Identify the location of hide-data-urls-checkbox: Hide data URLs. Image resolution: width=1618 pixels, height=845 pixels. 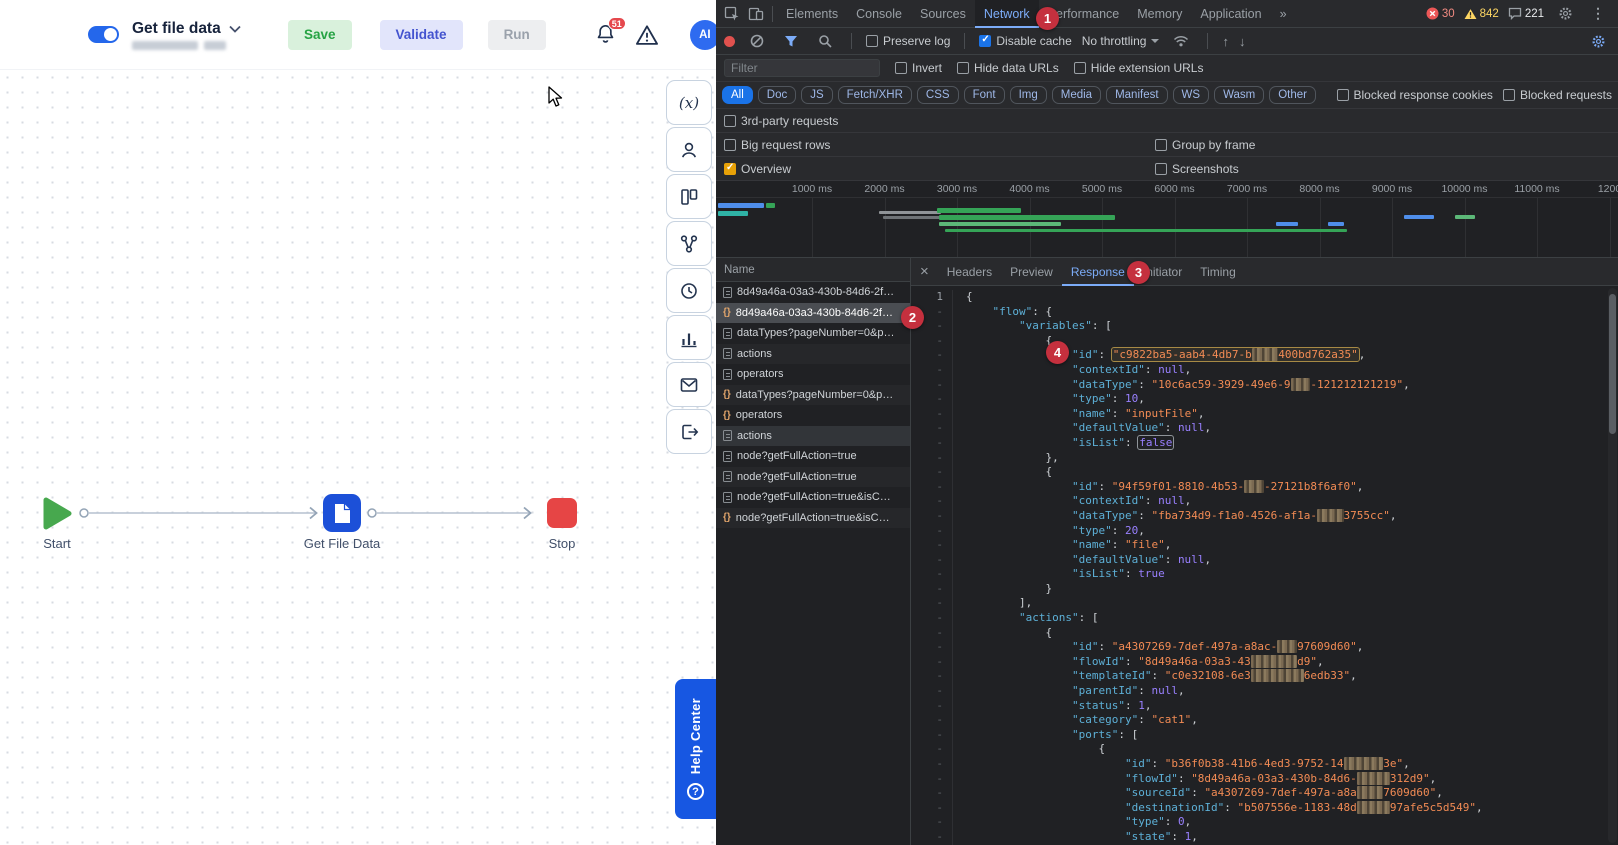
(1008, 68).